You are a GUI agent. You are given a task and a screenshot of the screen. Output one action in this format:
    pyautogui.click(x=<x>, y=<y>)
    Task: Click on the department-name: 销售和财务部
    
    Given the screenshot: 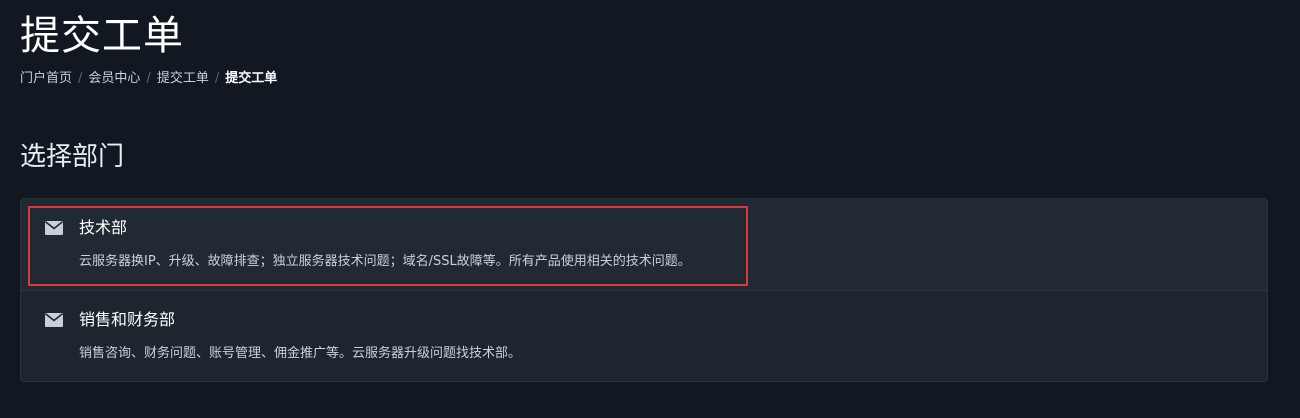 What is the action you would take?
    pyautogui.click(x=127, y=319)
    